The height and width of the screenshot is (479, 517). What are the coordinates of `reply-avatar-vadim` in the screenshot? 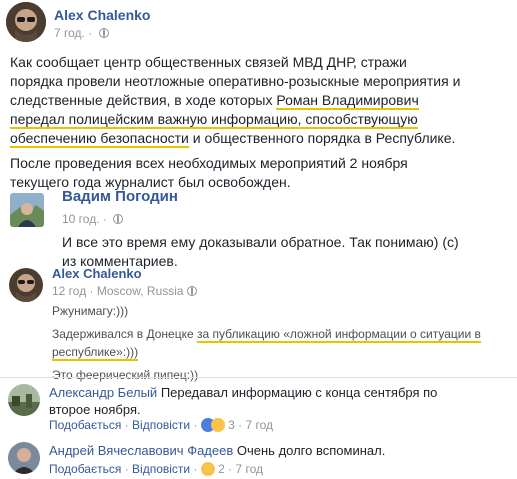 It's located at (27, 210).